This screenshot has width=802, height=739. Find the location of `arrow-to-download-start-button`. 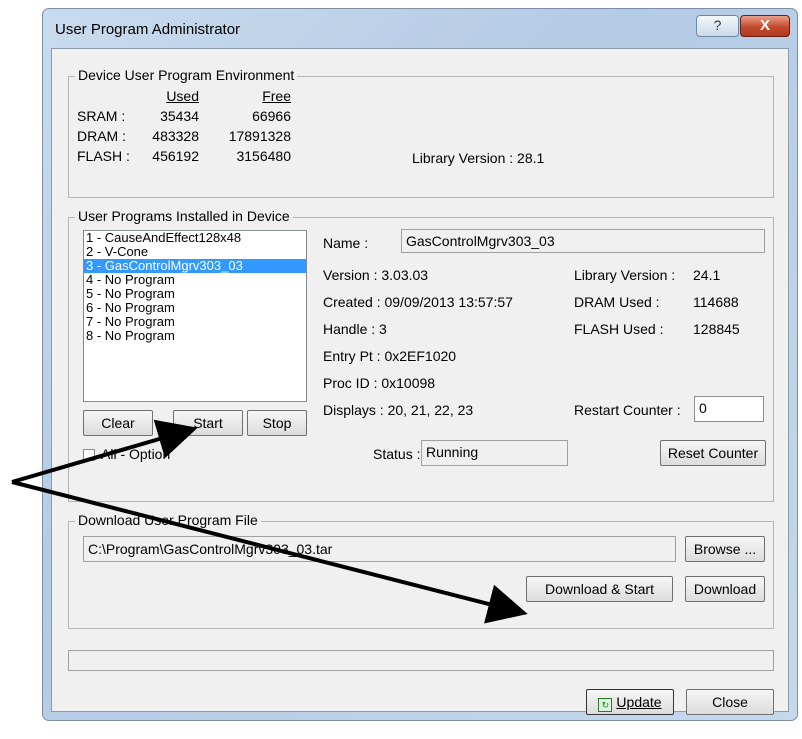

arrow-to-download-start-button is located at coordinates (269, 552).